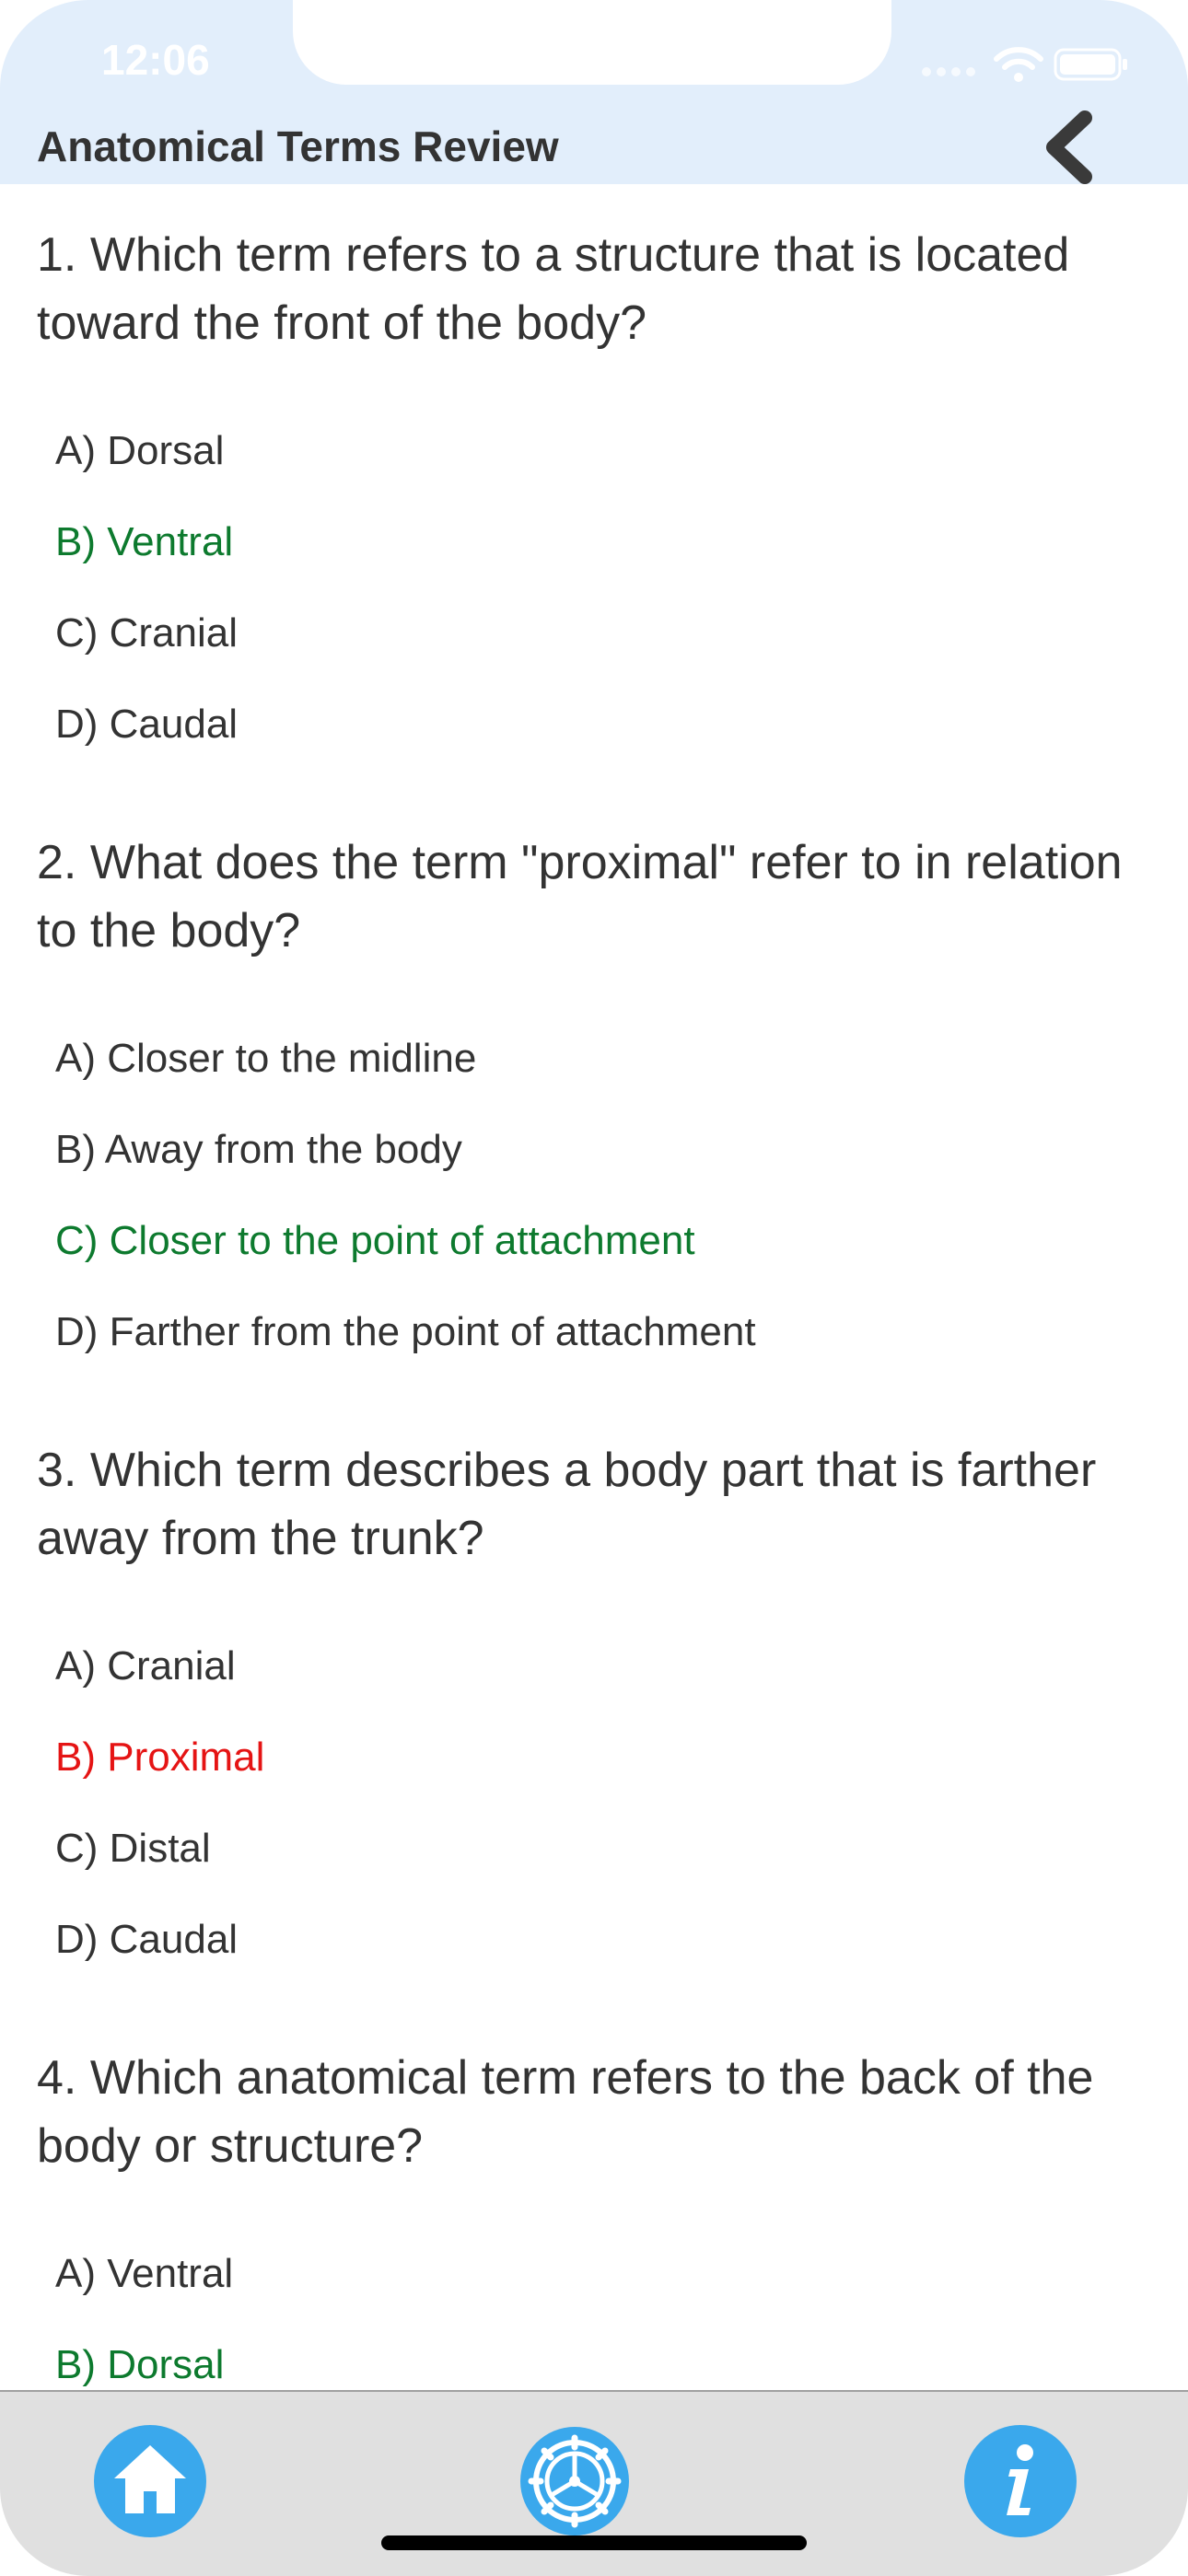  I want to click on home-button, so click(150, 2481).